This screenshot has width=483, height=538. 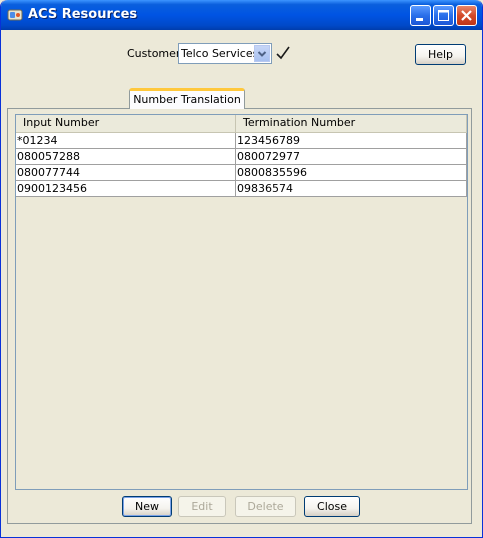 I want to click on close-window-button, so click(x=466, y=15).